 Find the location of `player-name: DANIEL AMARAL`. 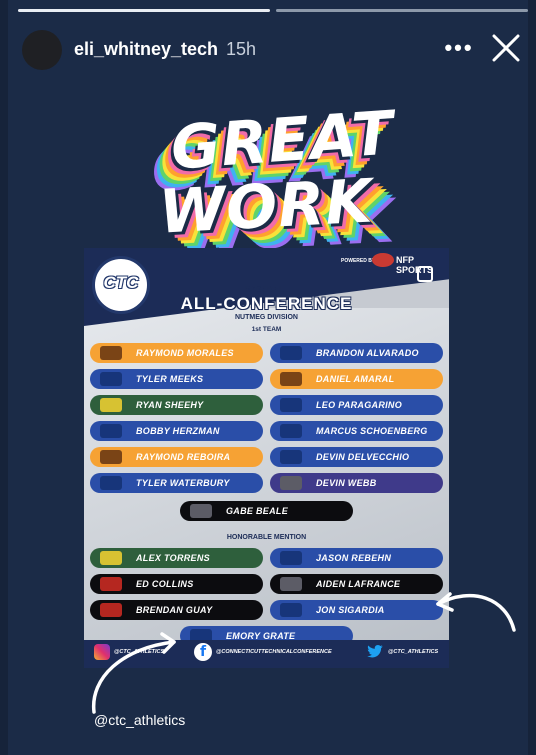

player-name: DANIEL AMARAL is located at coordinates (355, 379).